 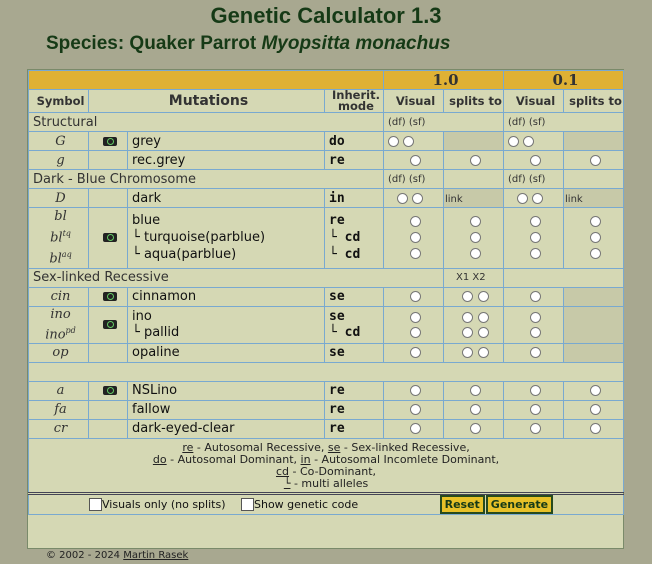 I want to click on reset-button: Reset, so click(x=462, y=505).